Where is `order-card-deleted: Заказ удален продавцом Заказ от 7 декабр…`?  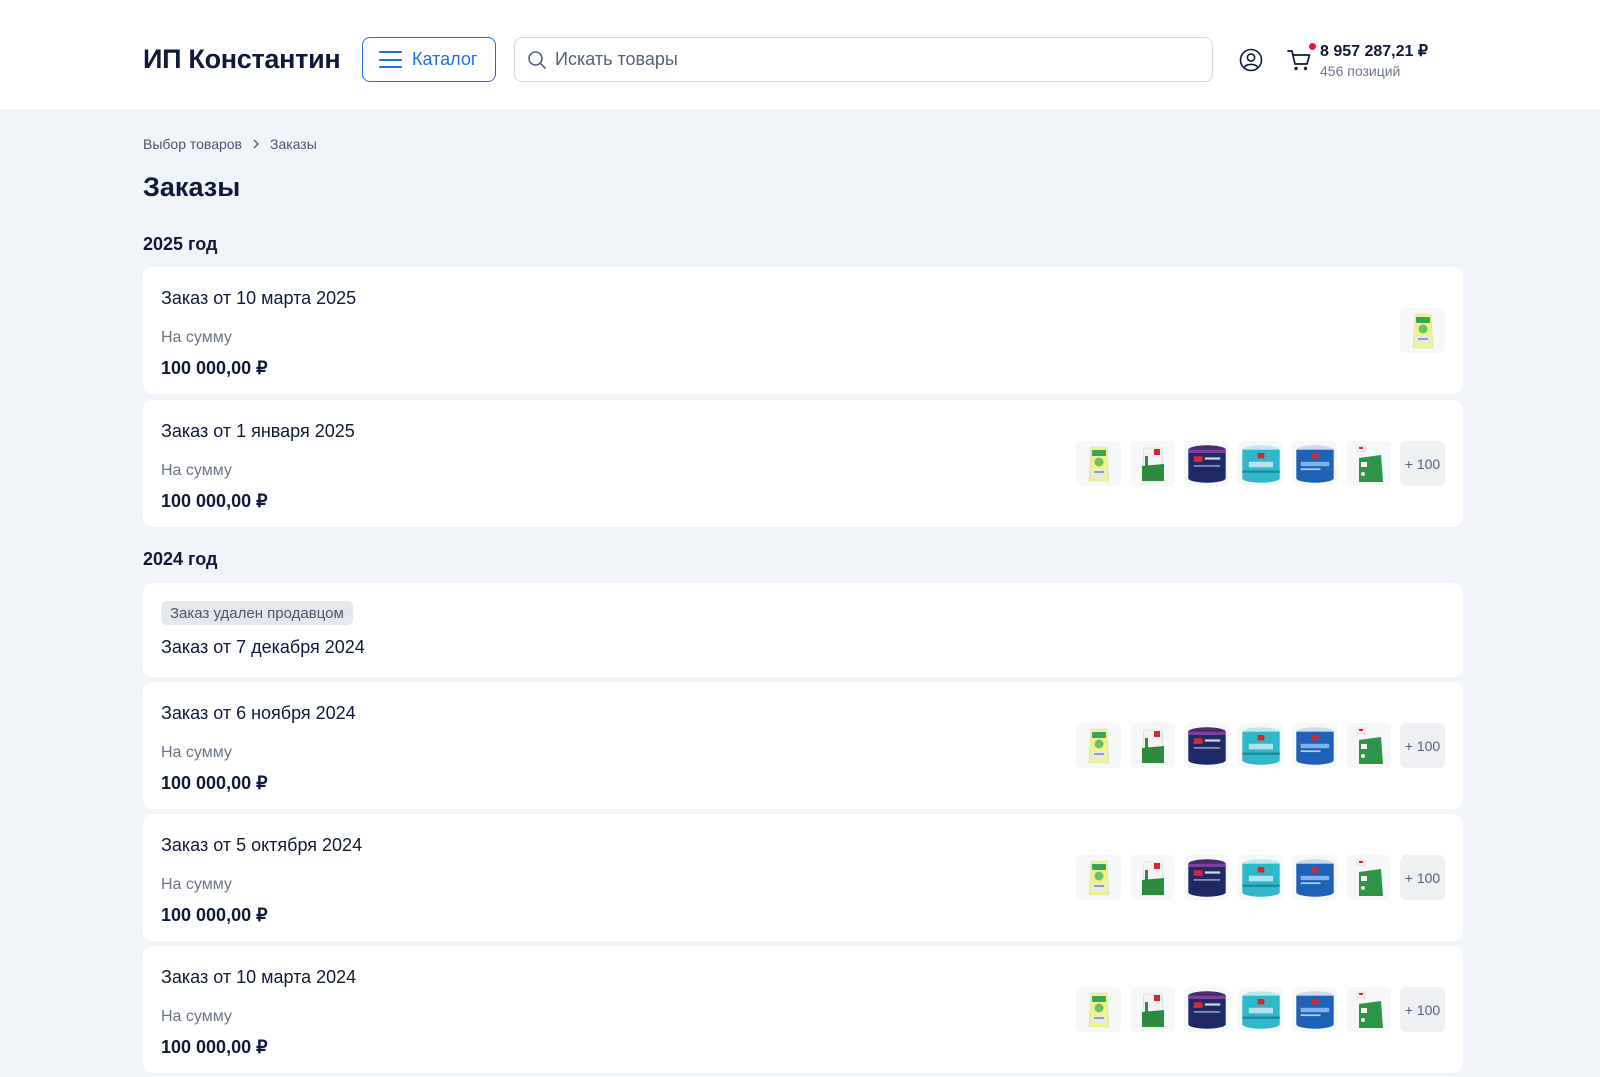 order-card-deleted: Заказ удален продавцом Заказ от 7 декабр… is located at coordinates (803, 630).